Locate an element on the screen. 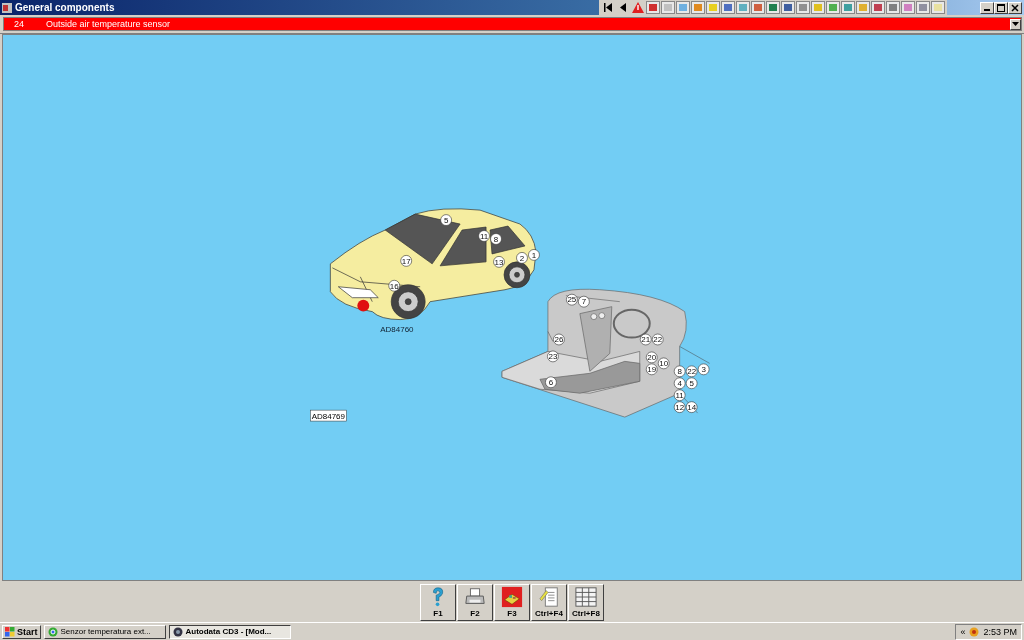 The width and height of the screenshot is (1024, 640). tray-icon is located at coordinates (974, 631).